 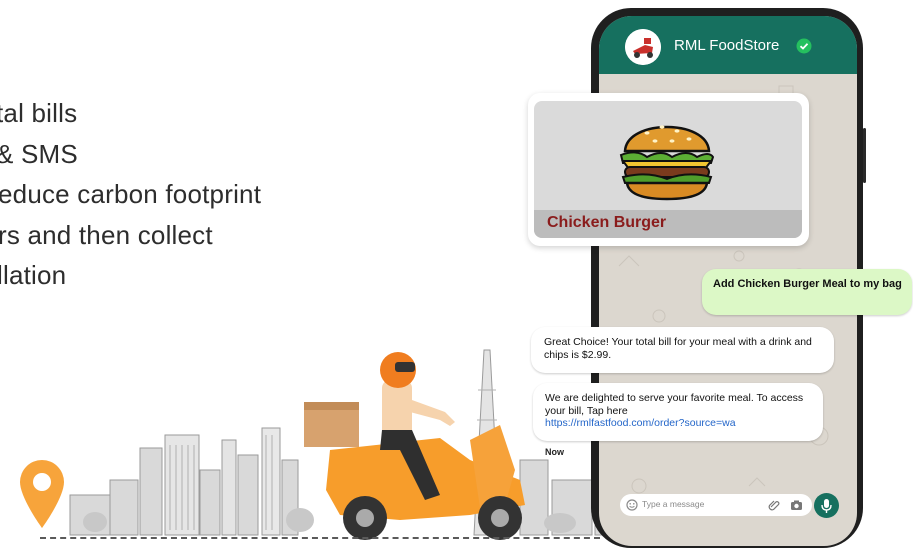 What do you see at coordinates (131, 194) in the screenshot?
I see `feature-line-3: educe carbon footprint` at bounding box center [131, 194].